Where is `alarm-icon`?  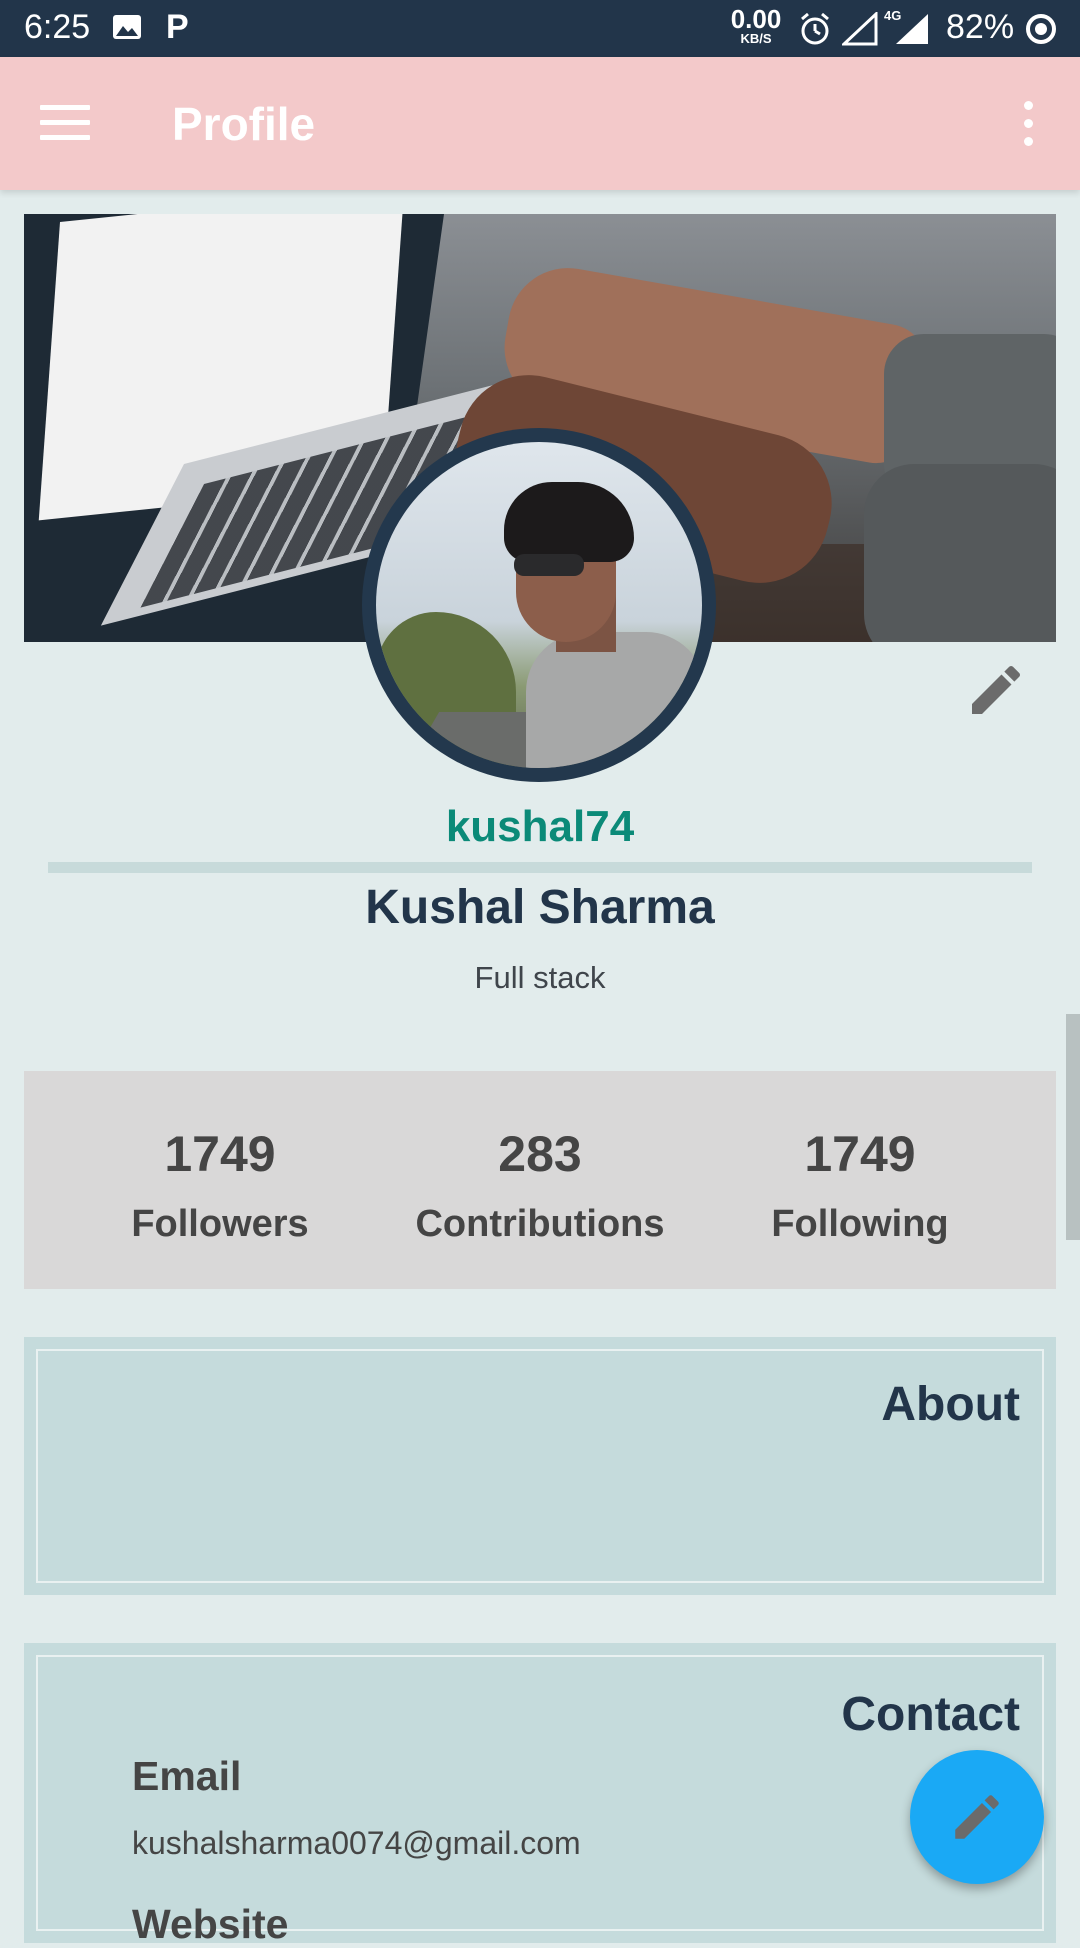 alarm-icon is located at coordinates (815, 28).